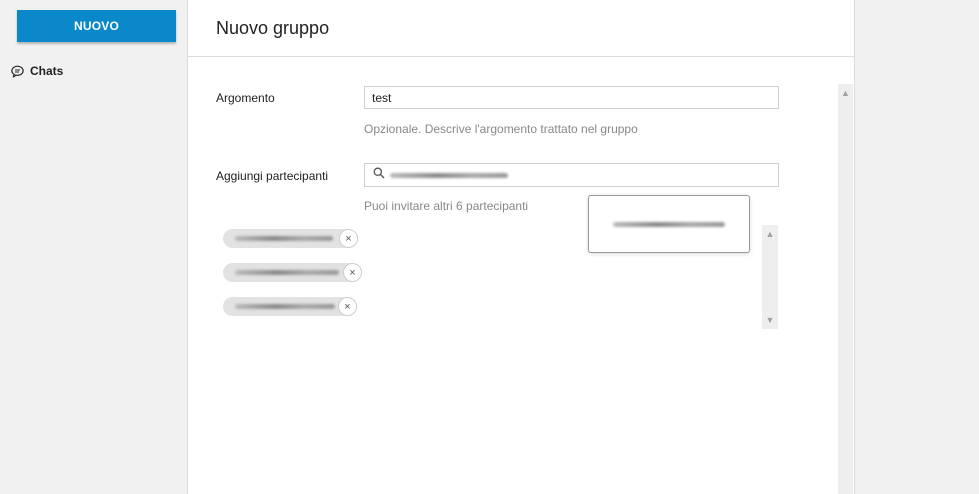 The width and height of the screenshot is (979, 494). What do you see at coordinates (245, 98) in the screenshot?
I see `topic-label: Argomento` at bounding box center [245, 98].